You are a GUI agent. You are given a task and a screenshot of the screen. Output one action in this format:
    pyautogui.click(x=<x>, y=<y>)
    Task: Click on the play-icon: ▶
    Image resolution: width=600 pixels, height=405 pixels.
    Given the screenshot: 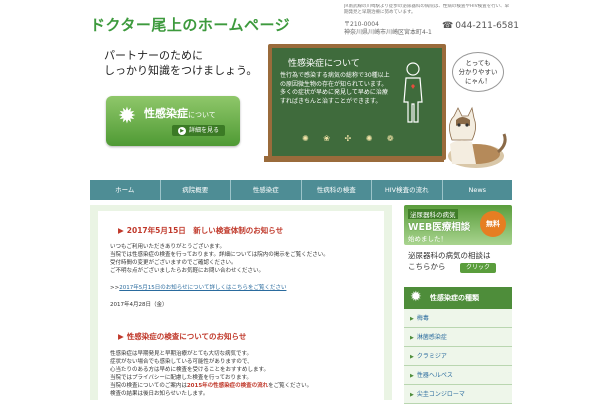 What is the action you would take?
    pyautogui.click(x=182, y=130)
    